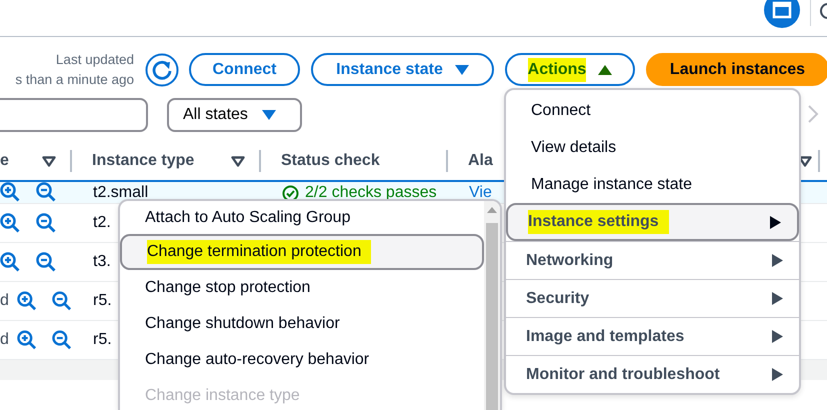  Describe the element at coordinates (652, 110) in the screenshot. I see `menu-item: Connect` at that location.